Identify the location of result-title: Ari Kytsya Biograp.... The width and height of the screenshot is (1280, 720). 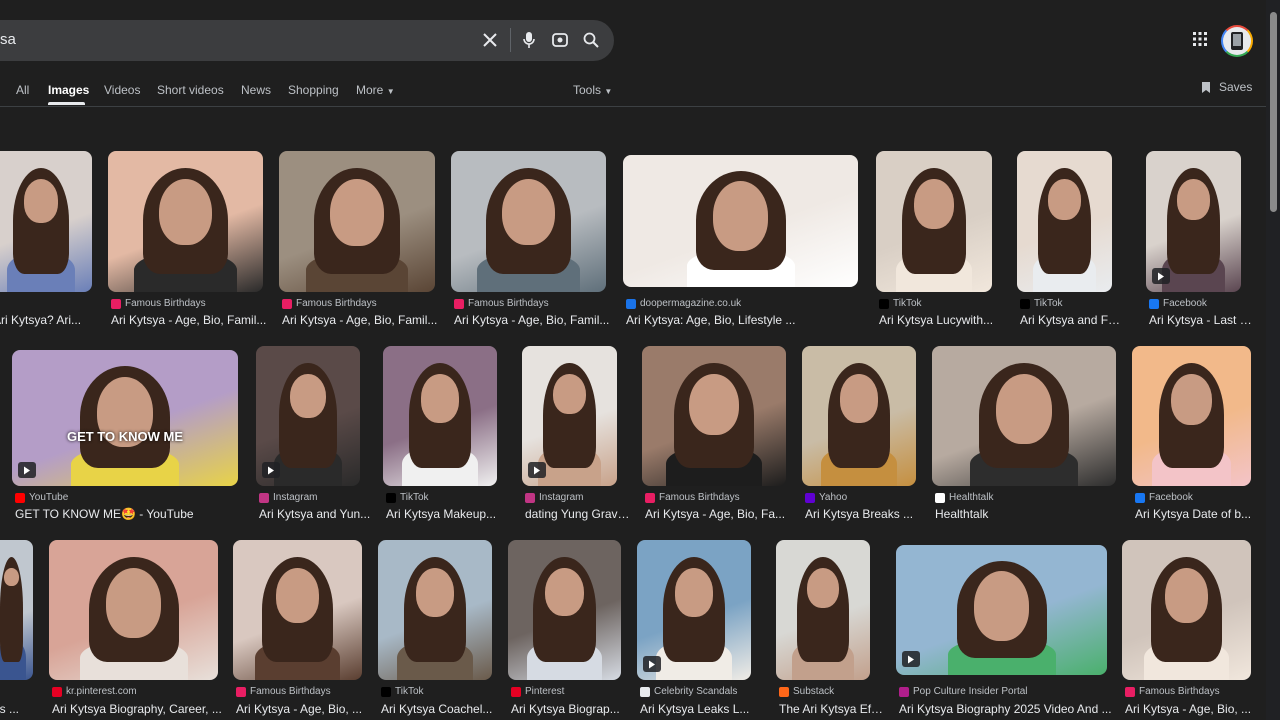
(572, 709).